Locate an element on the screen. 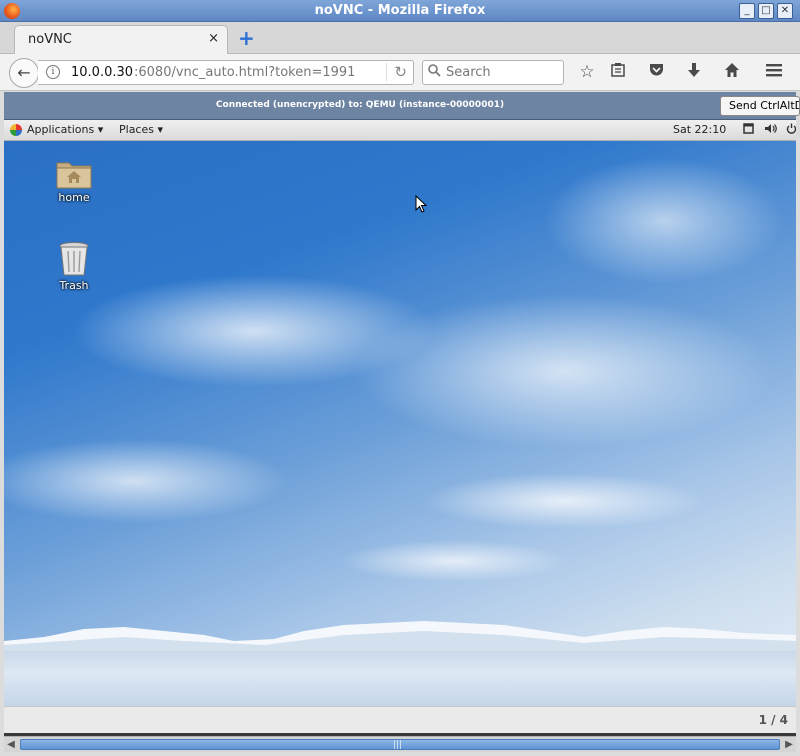  applications-menu: Applications ▾ is located at coordinates (65, 129).